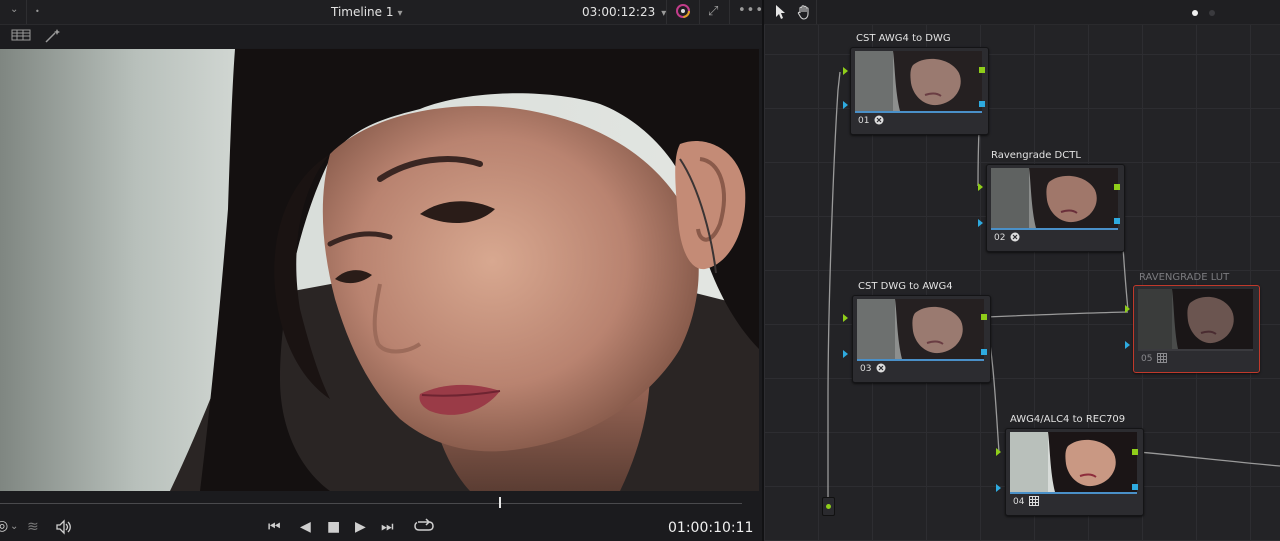 The width and height of the screenshot is (1280, 541). Describe the element at coordinates (1135, 487) in the screenshot. I see `node-04-alpha-output` at that location.